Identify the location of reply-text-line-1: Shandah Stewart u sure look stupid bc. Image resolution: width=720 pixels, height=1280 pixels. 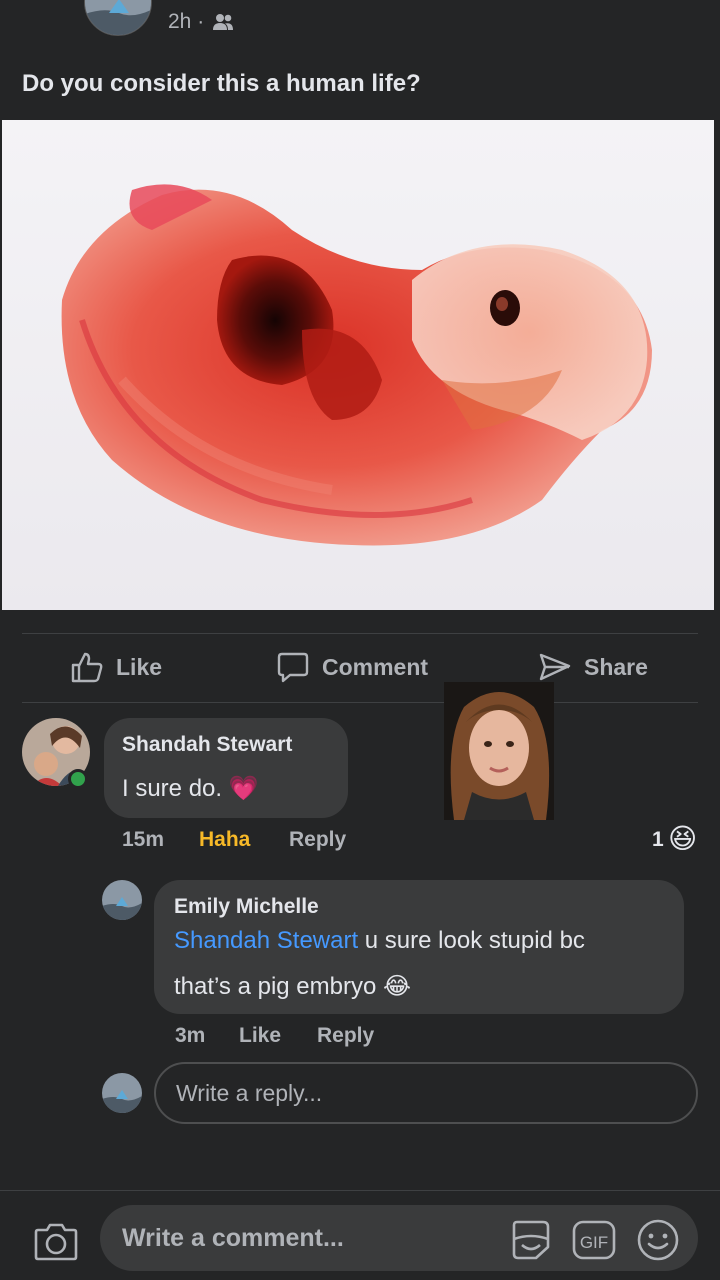
(379, 940).